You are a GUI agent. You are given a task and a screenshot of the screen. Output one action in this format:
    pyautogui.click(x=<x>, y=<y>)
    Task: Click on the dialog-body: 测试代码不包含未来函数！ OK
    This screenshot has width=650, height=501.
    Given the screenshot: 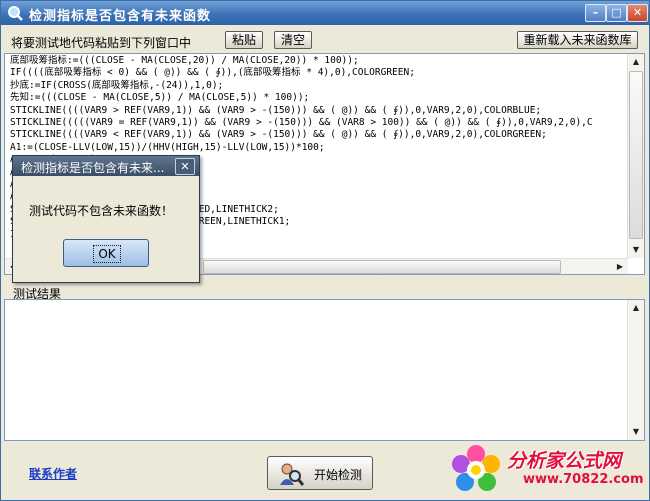 What is the action you would take?
    pyautogui.click(x=106, y=229)
    